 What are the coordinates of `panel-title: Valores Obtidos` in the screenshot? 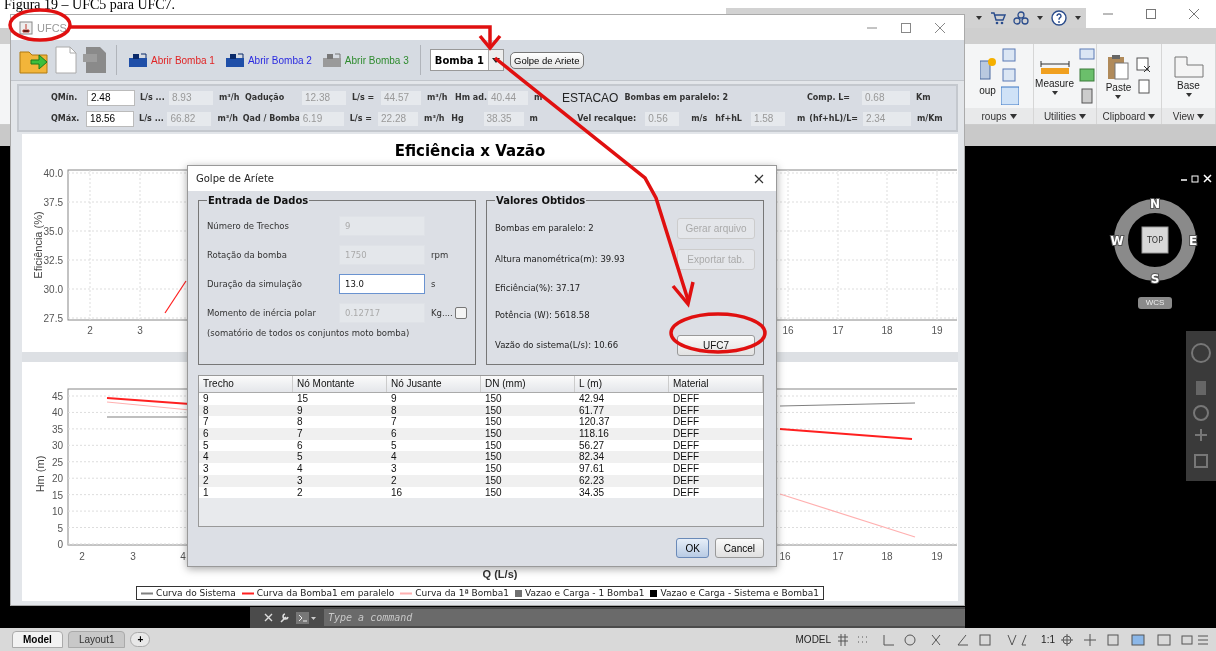 It's located at (541, 200).